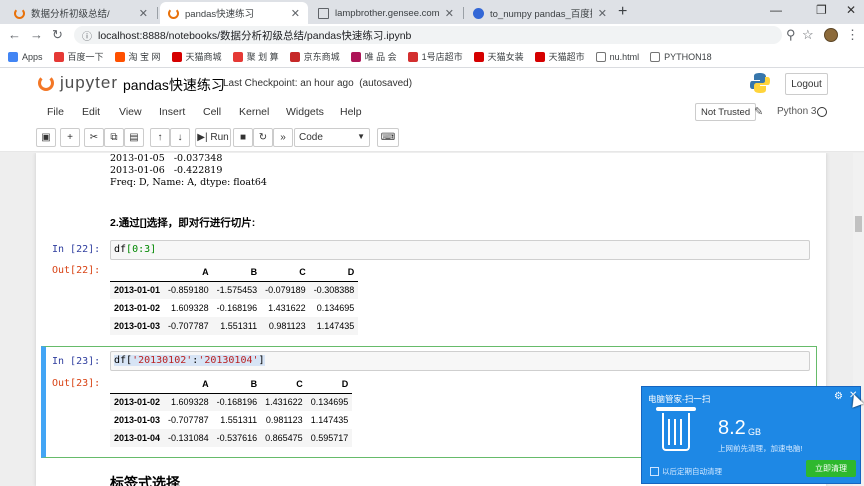 This screenshot has width=864, height=486. I want to click on out-prompt: Out[22]:, so click(76, 270).